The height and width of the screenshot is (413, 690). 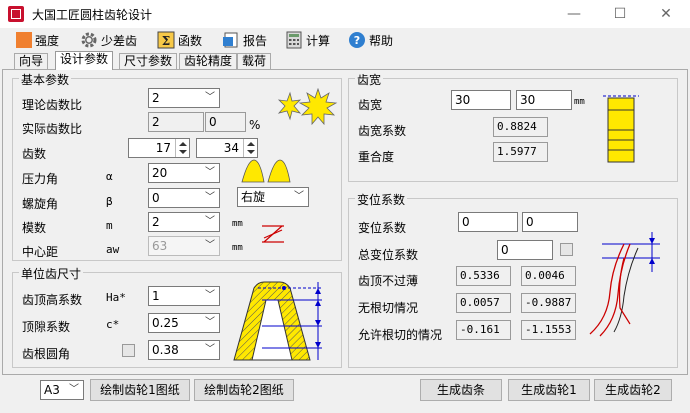 What do you see at coordinates (184, 323) in the screenshot?
I see `clearance-select: 0.25 ﹀` at bounding box center [184, 323].